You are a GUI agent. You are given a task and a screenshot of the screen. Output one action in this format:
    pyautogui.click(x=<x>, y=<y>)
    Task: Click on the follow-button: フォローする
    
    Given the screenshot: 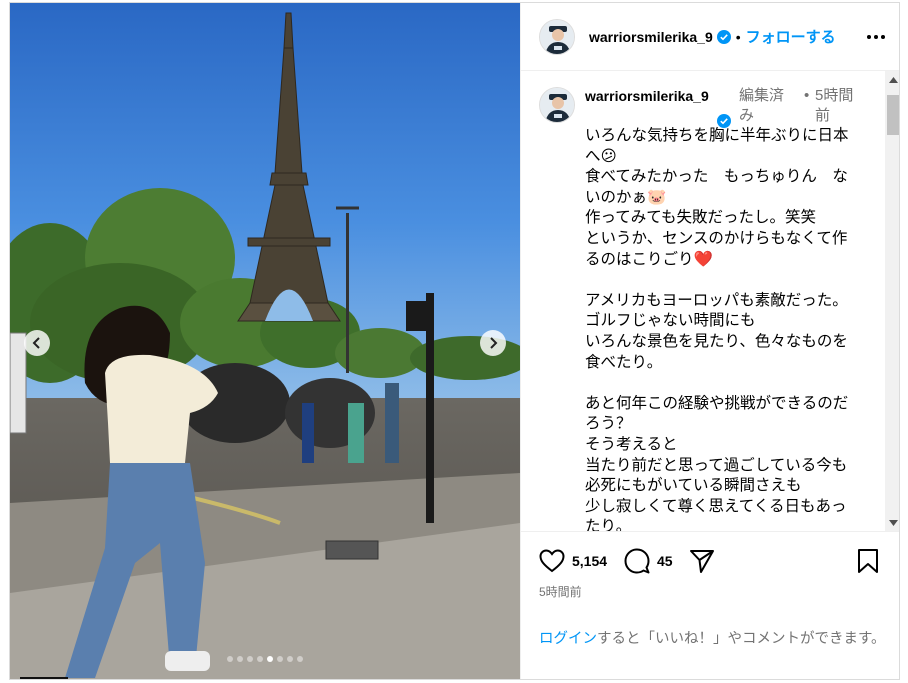 What is the action you would take?
    pyautogui.click(x=791, y=36)
    